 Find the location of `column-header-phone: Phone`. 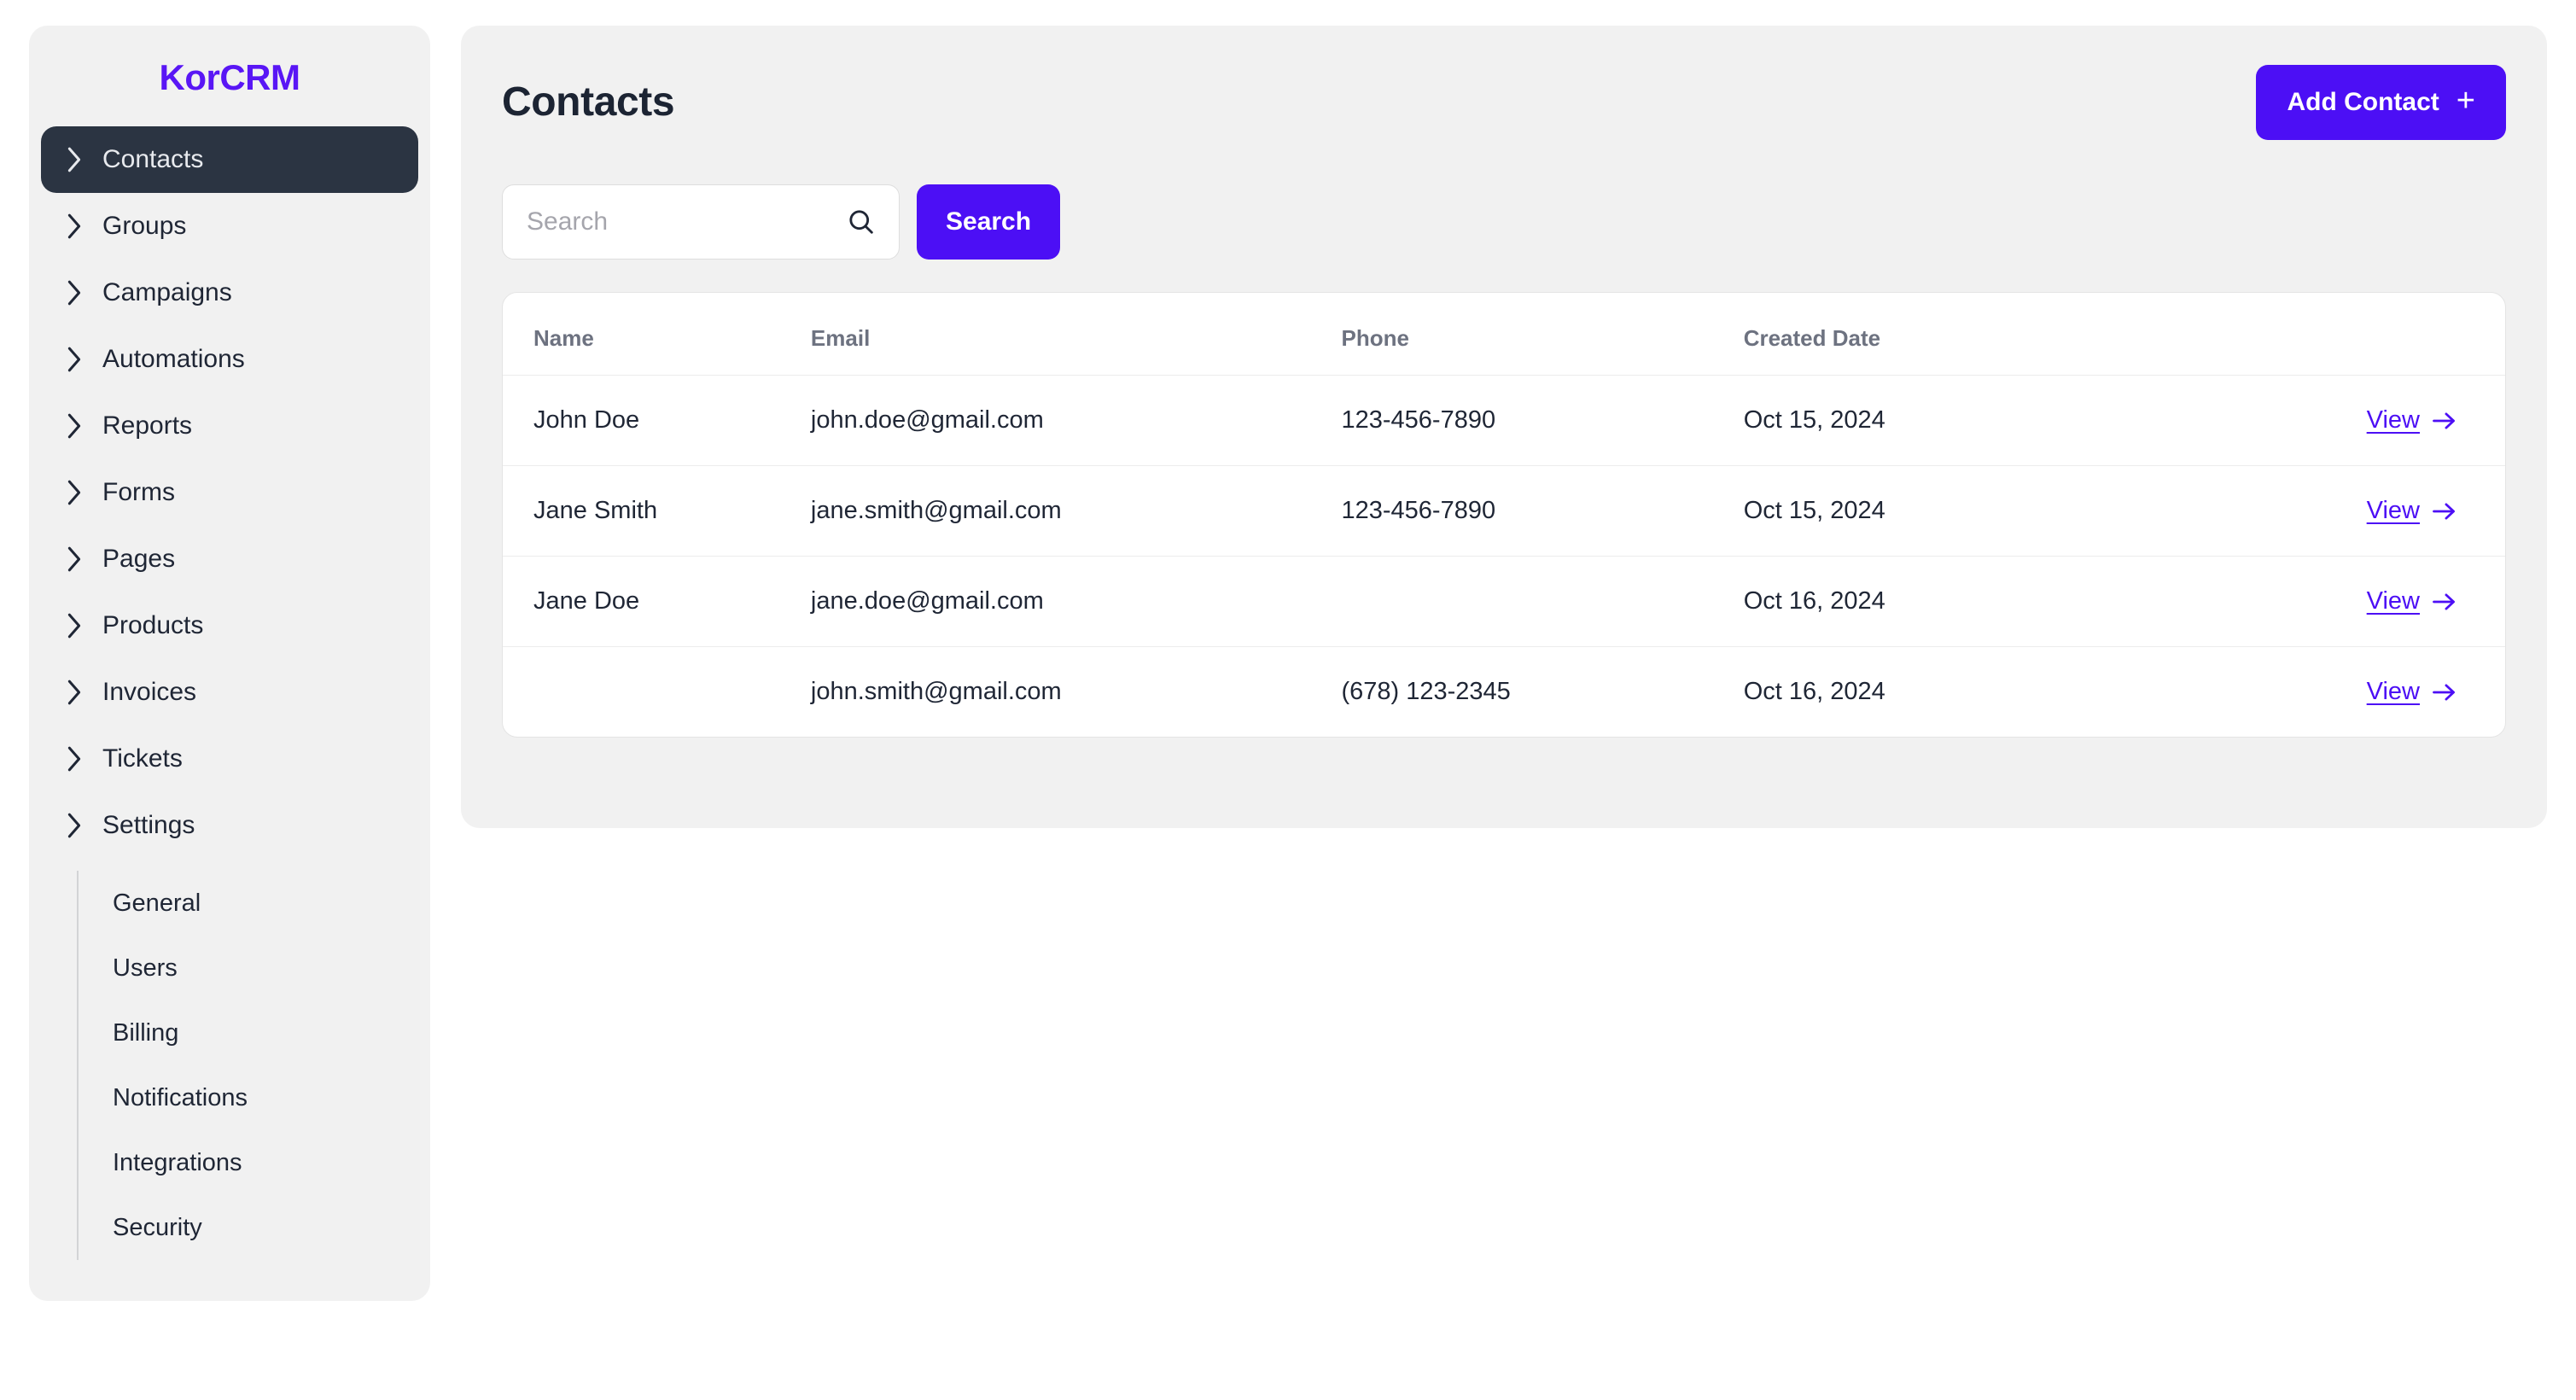

column-header-phone: Phone is located at coordinates (1542, 334).